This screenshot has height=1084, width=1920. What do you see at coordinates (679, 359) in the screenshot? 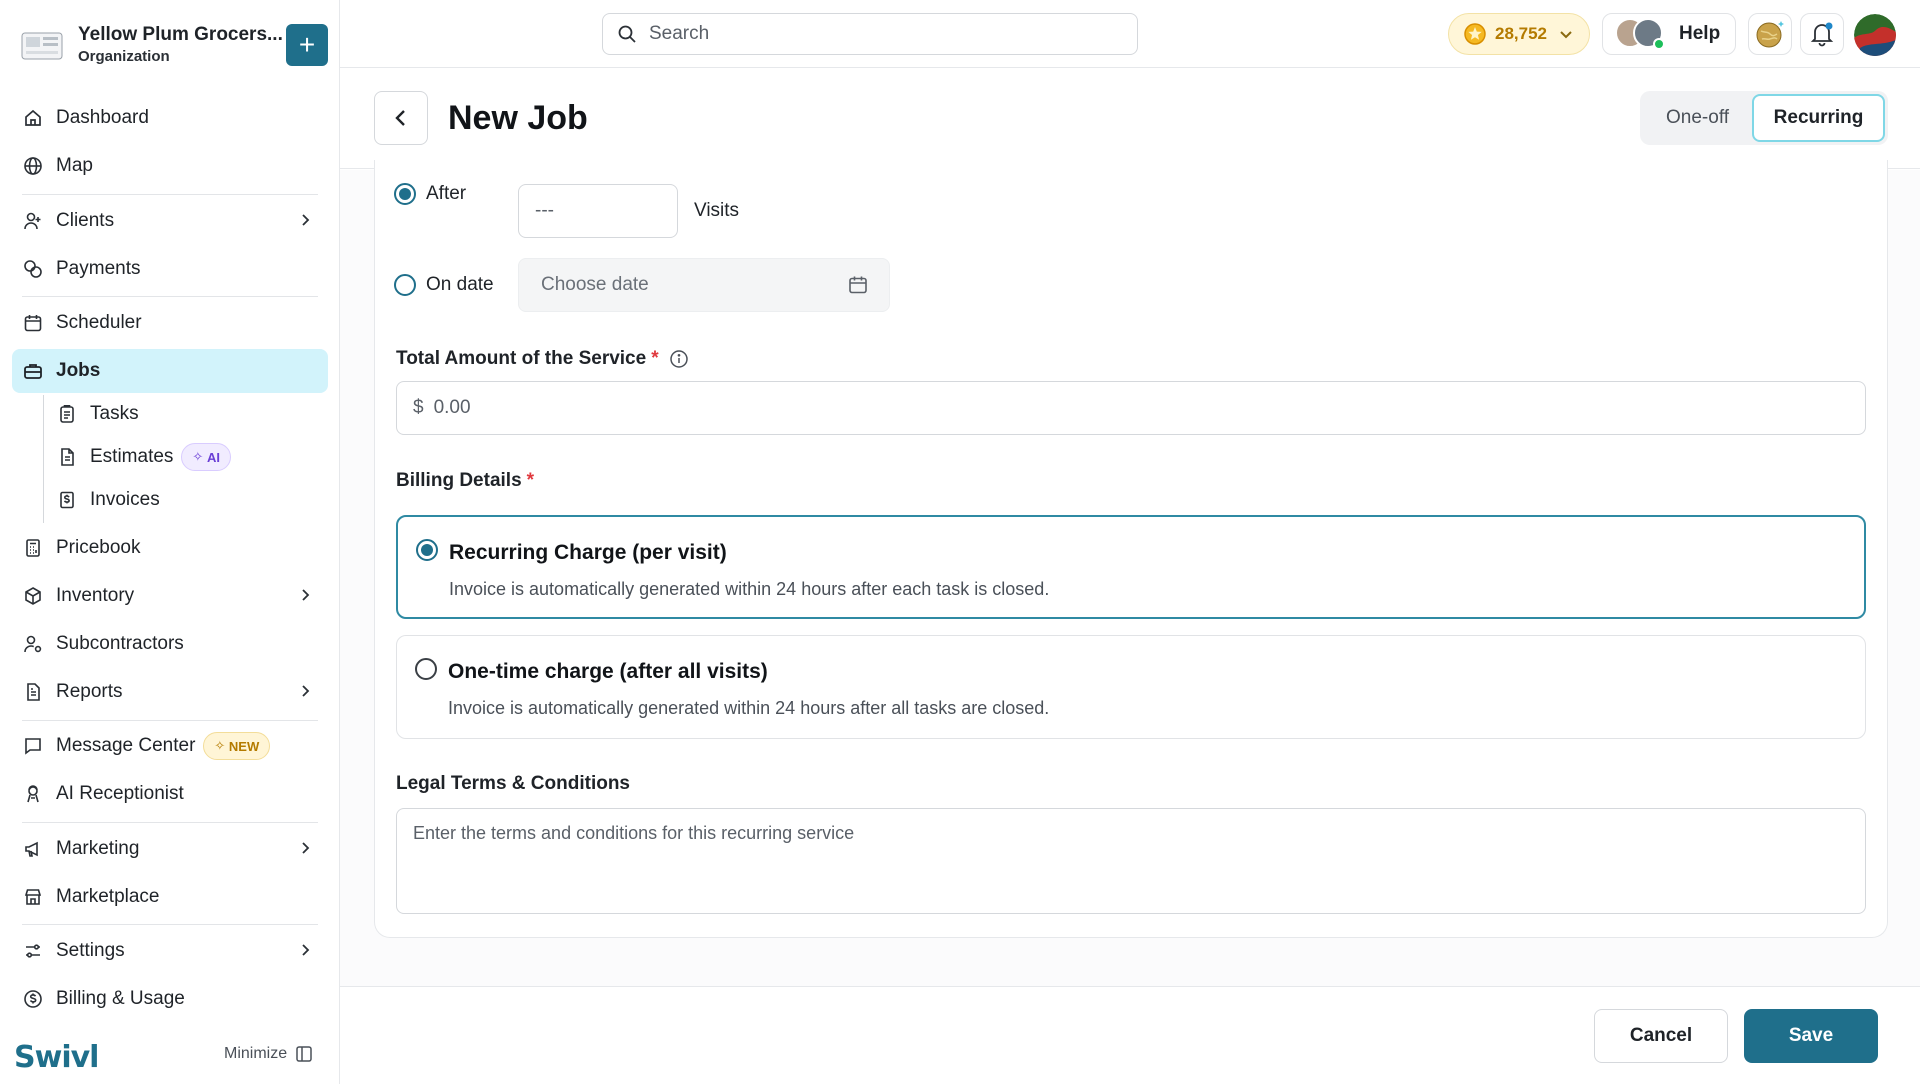
I see `info-icon` at bounding box center [679, 359].